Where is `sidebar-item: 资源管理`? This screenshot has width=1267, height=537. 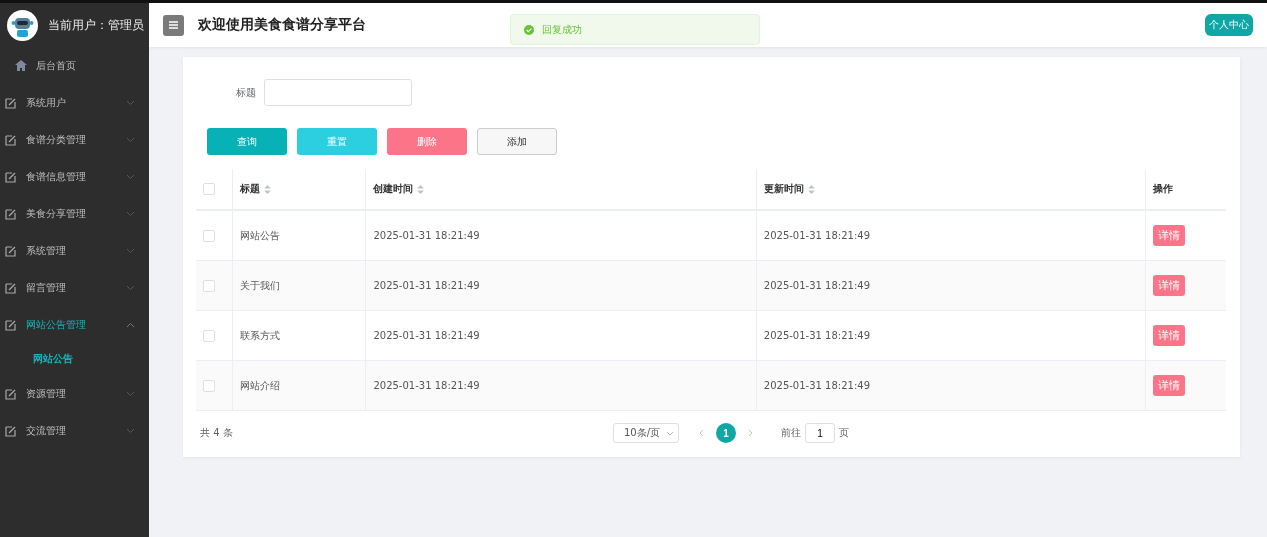 sidebar-item: 资源管理 is located at coordinates (74, 393).